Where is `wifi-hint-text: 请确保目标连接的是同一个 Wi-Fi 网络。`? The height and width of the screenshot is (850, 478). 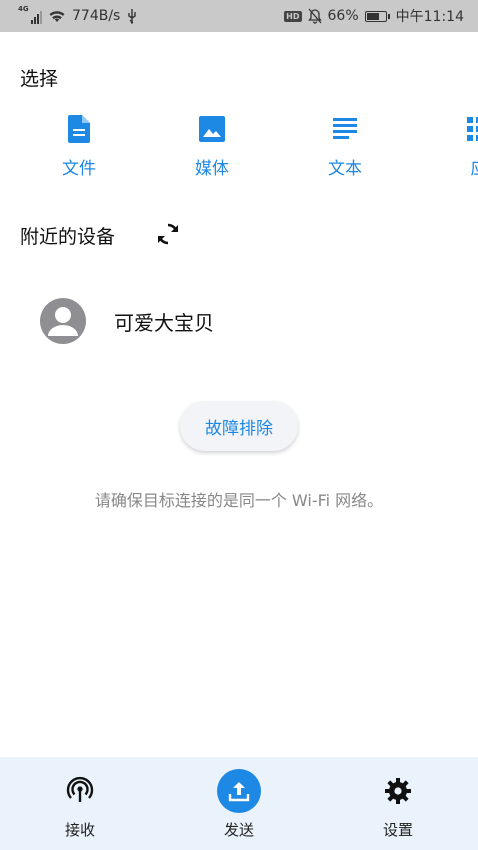 wifi-hint-text: 请确保目标连接的是同一个 Wi-Fi 网络。 is located at coordinates (239, 500).